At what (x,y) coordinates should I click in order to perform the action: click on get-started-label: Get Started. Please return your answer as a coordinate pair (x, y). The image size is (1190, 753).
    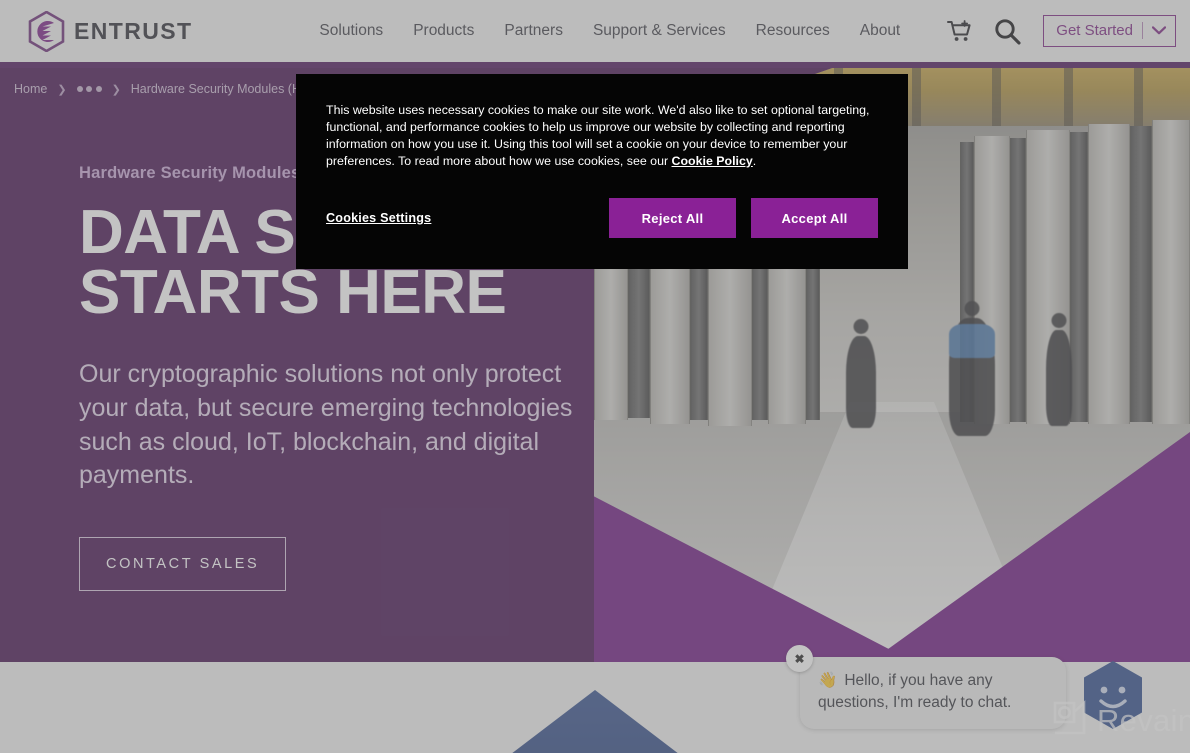
    Looking at the image, I should click on (1094, 30).